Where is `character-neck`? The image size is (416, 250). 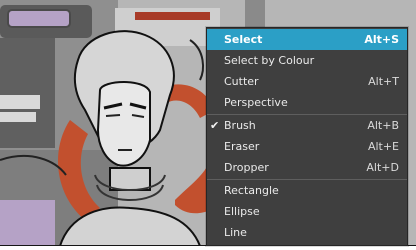
character-neck is located at coordinates (130, 179).